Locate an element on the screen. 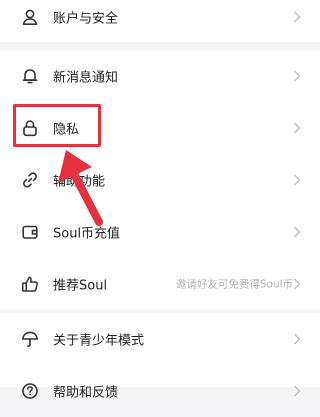 The image size is (320, 417). settings-item-label: 关于青少年模式 is located at coordinates (99, 341).